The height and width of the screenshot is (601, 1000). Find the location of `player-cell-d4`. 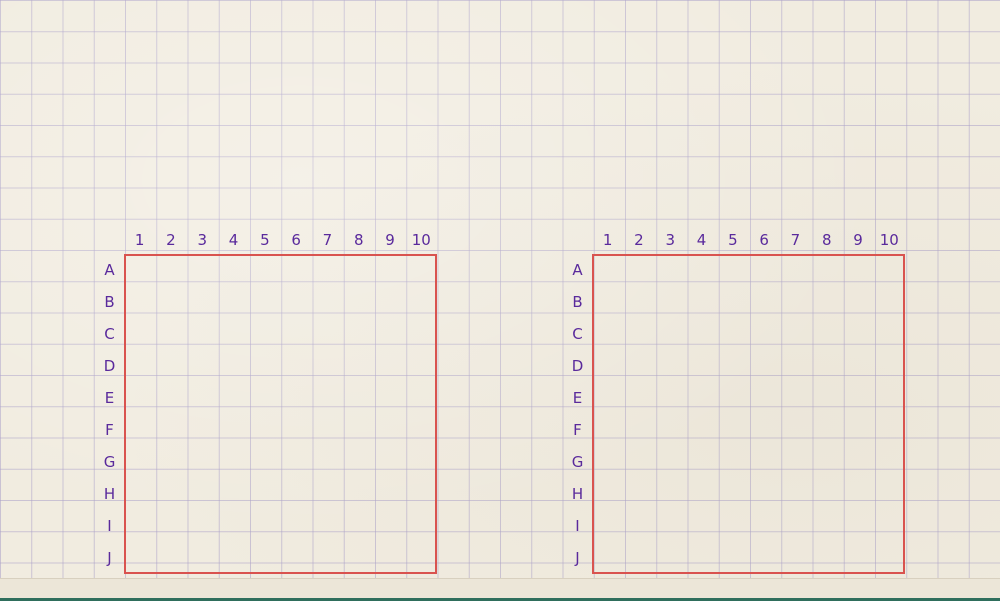

player-cell-d4 is located at coordinates (234, 367).